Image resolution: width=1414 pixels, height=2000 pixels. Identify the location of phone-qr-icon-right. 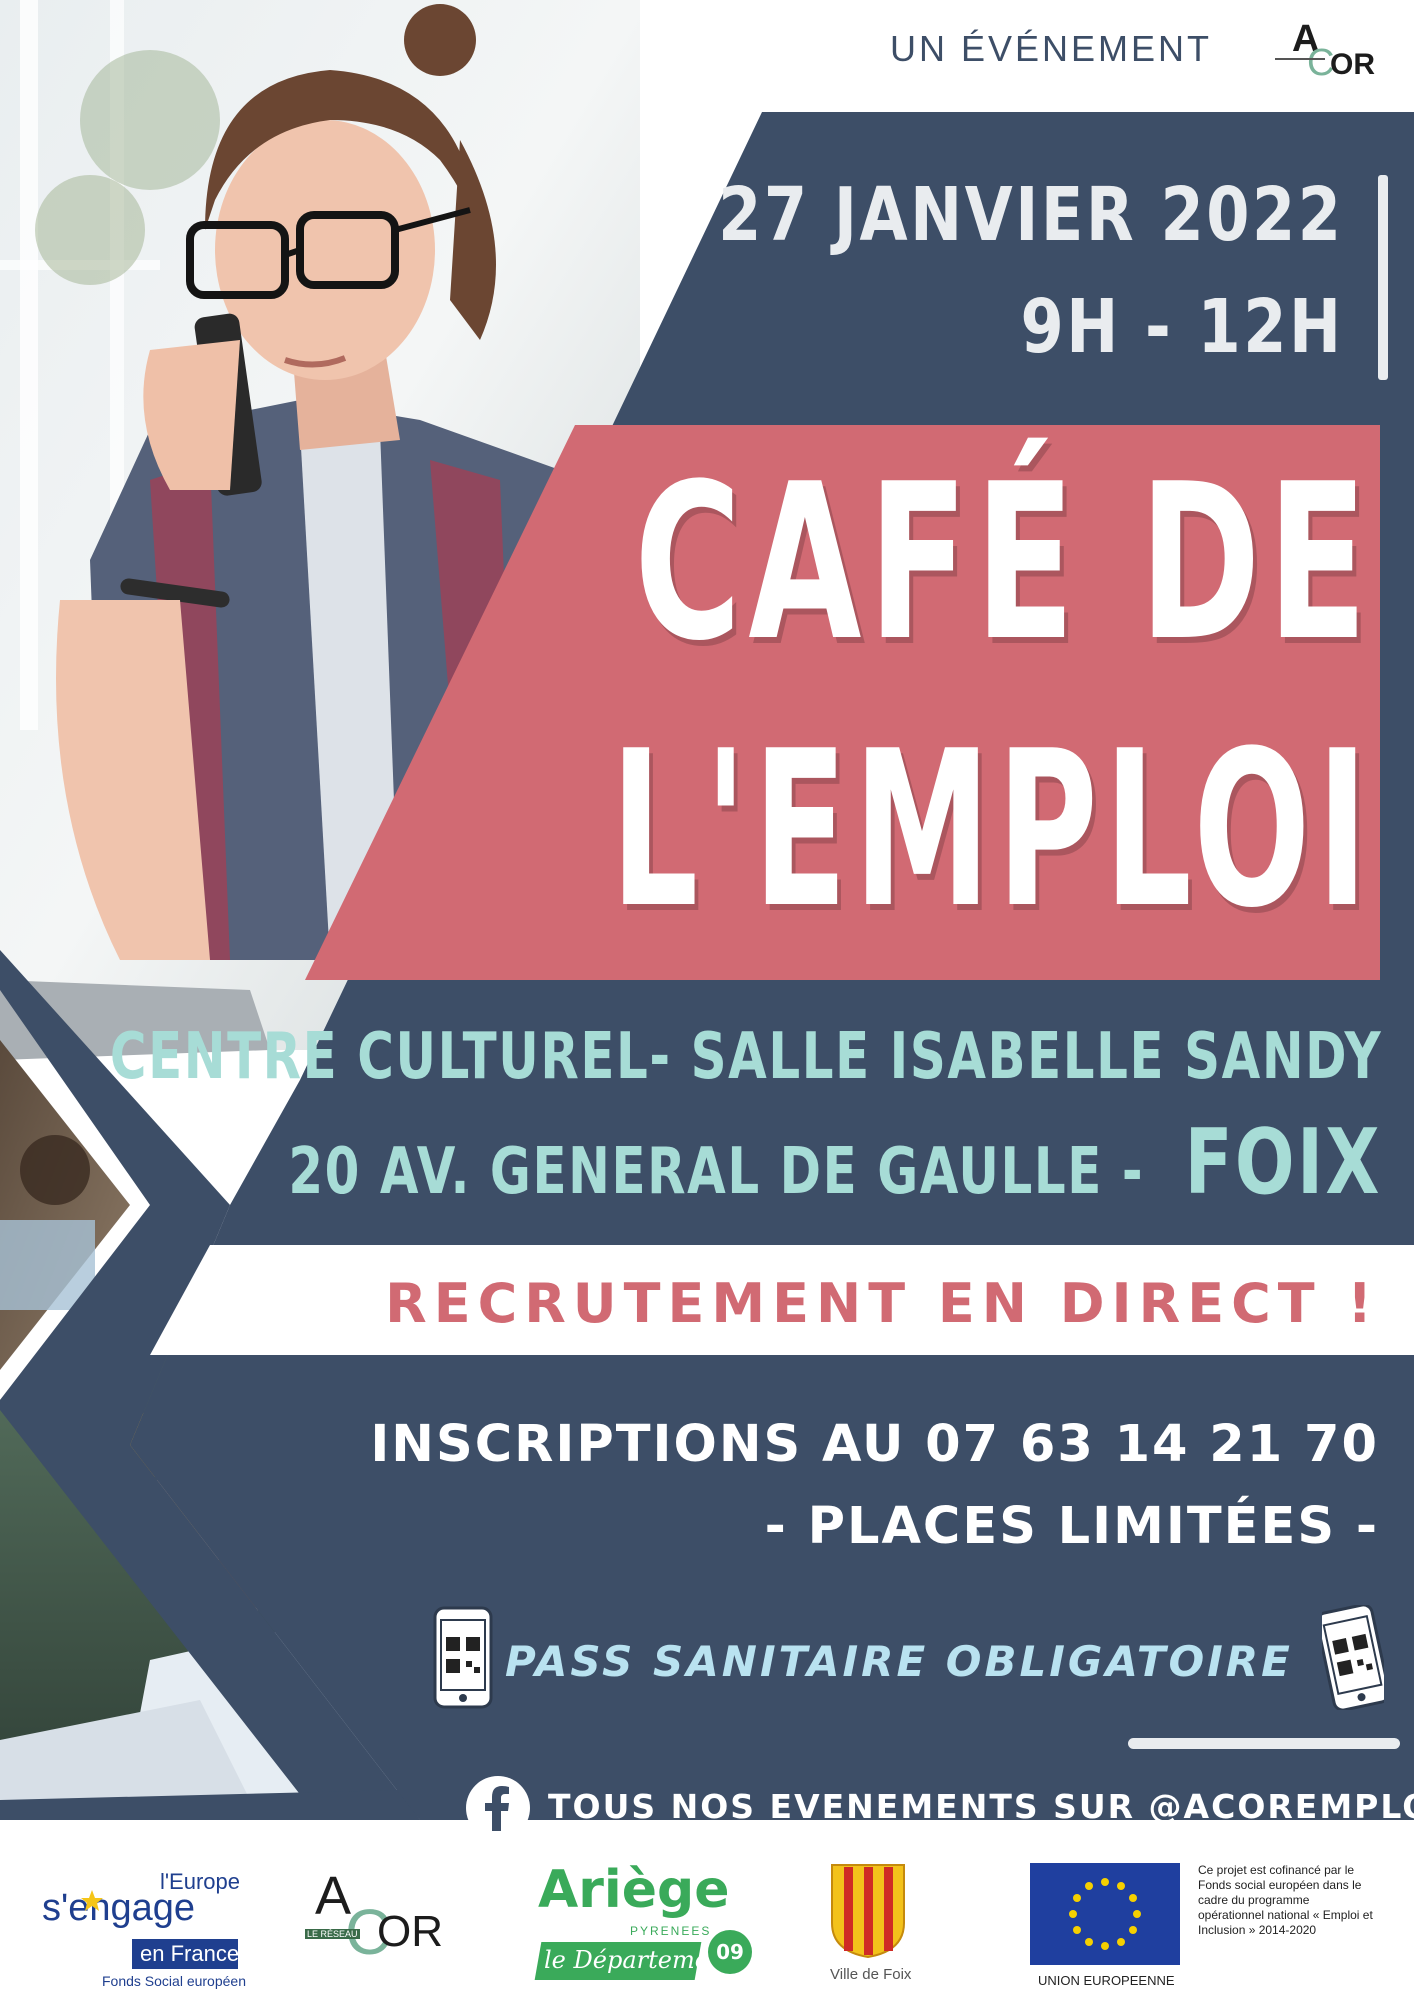
(1353, 1657).